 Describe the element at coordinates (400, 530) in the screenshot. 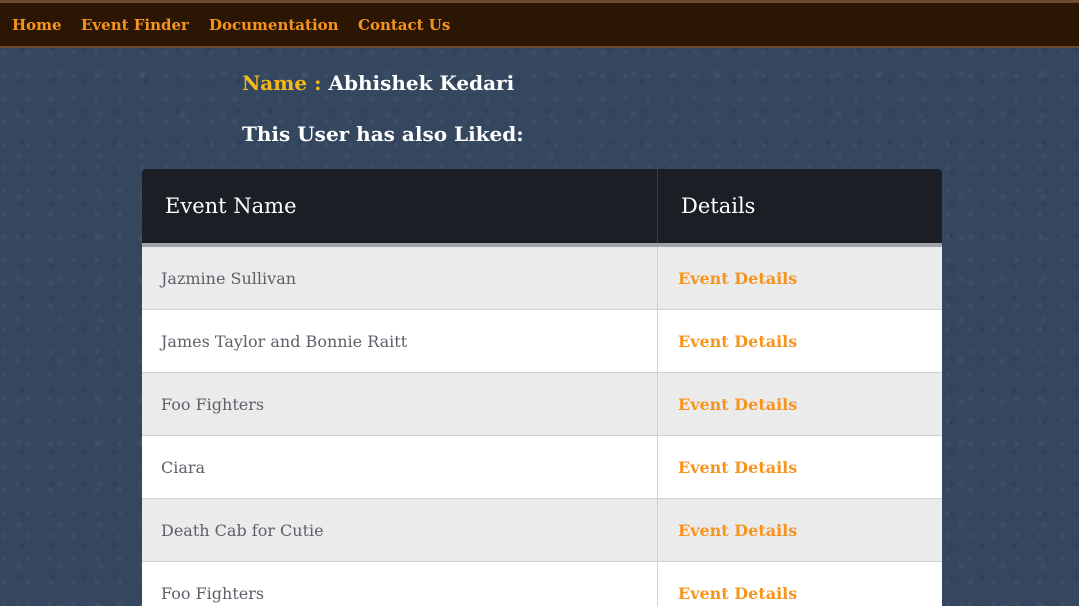

I see `event-name-cell: Death Cab for Cutie` at that location.